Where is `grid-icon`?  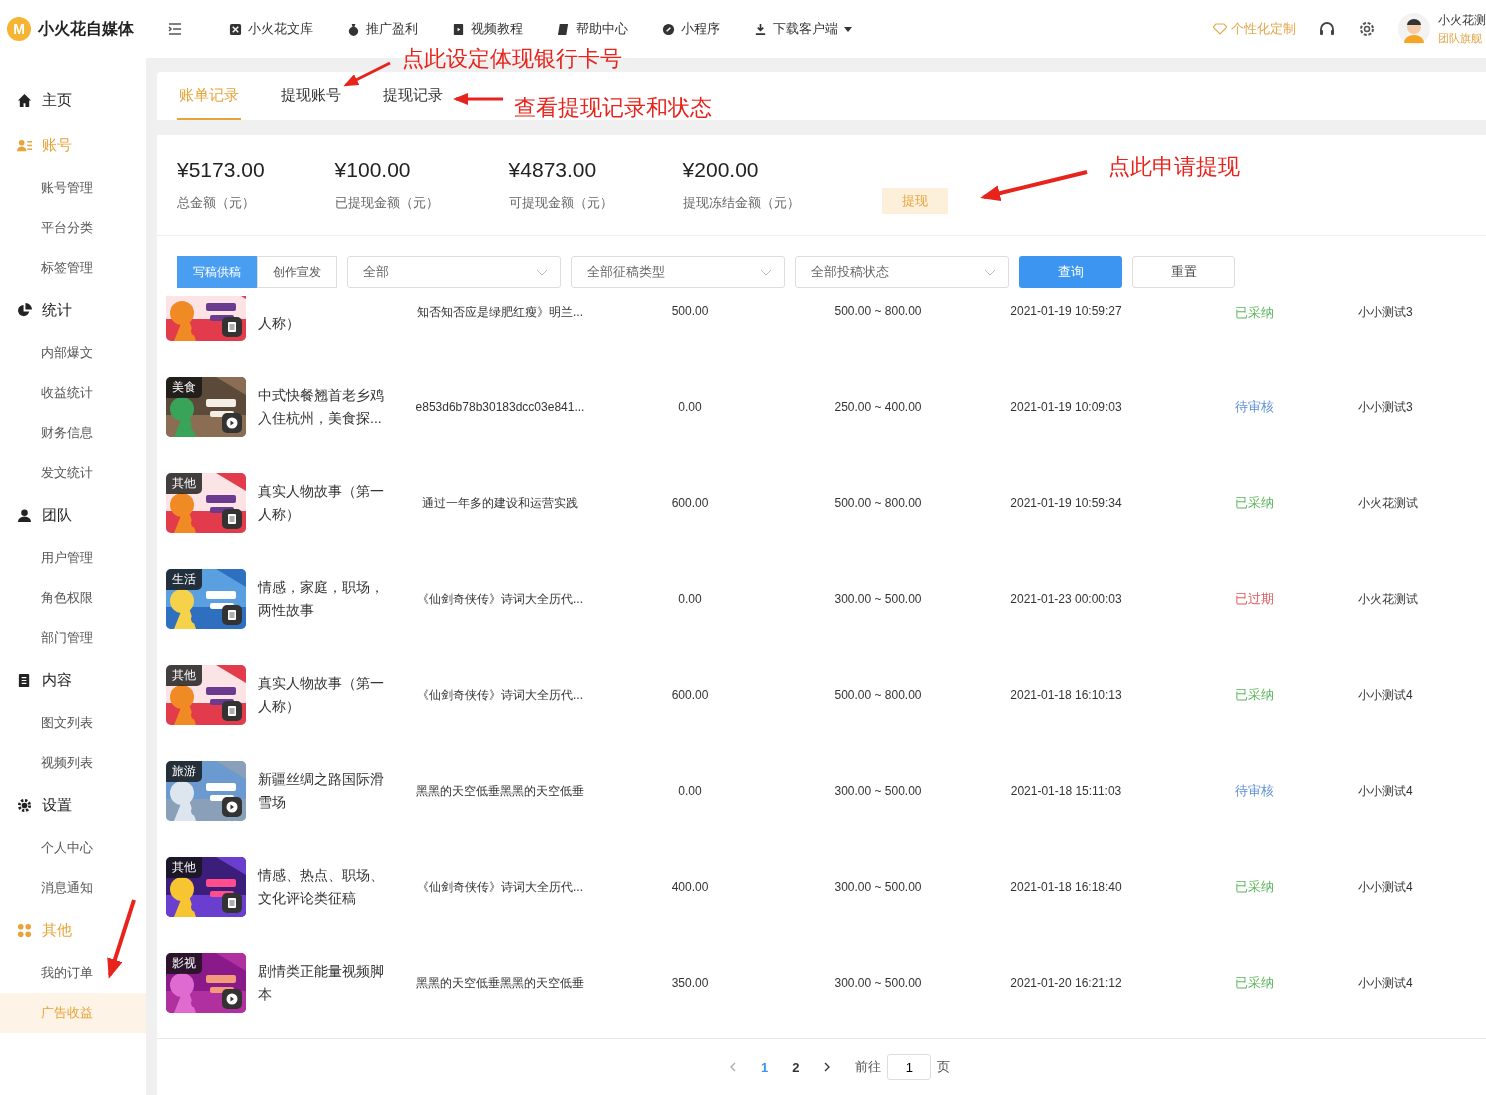 grid-icon is located at coordinates (24, 930).